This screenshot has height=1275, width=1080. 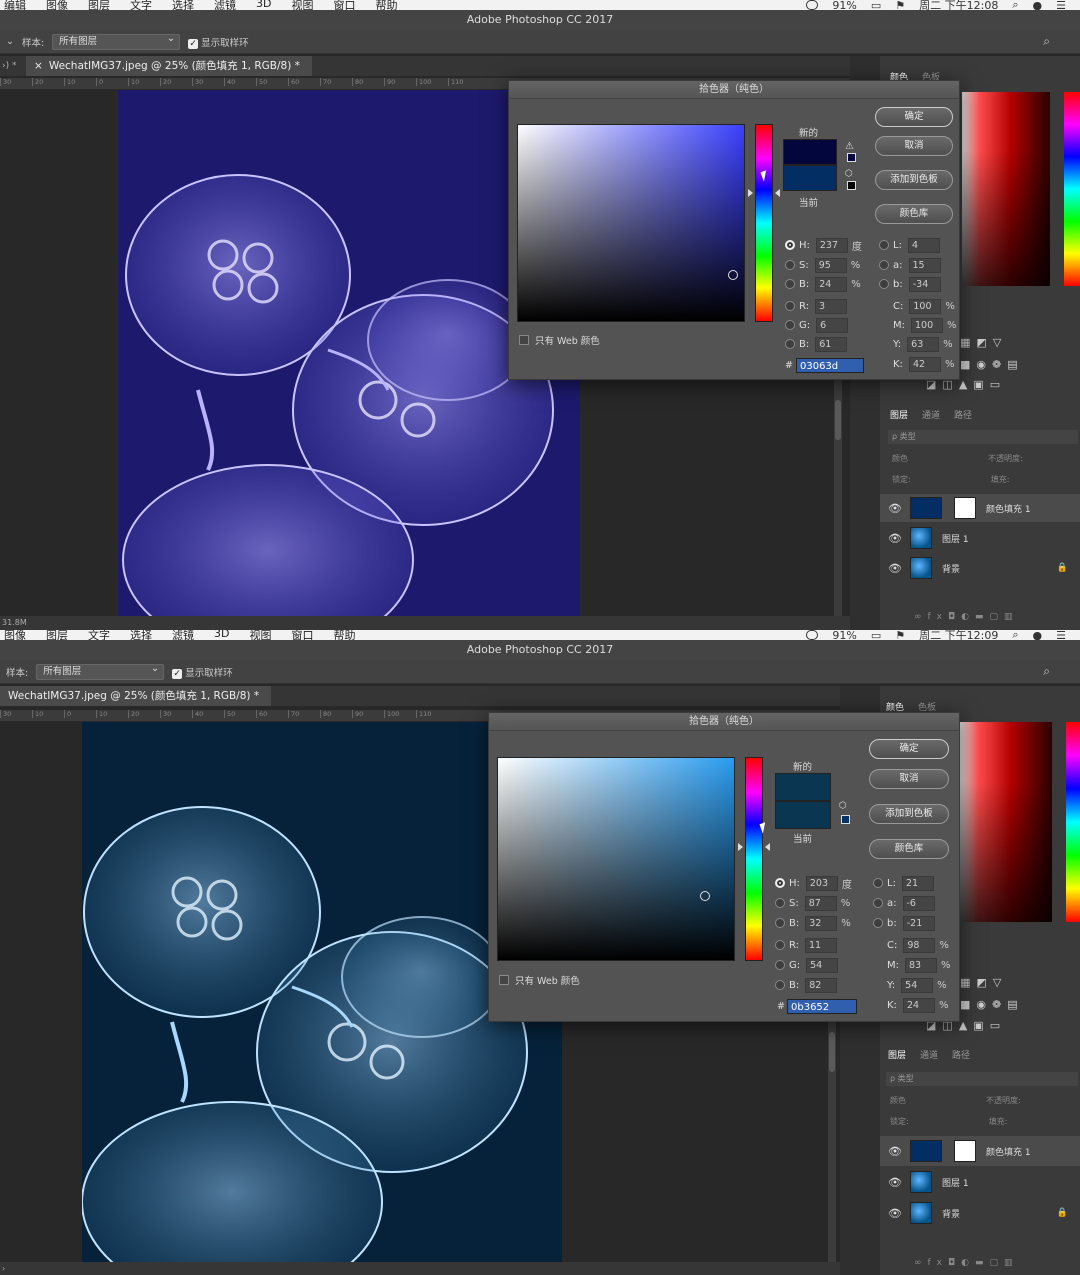 What do you see at coordinates (980, 1213) in the screenshot?
I see `layer-row: 👁 背景 🔒` at bounding box center [980, 1213].